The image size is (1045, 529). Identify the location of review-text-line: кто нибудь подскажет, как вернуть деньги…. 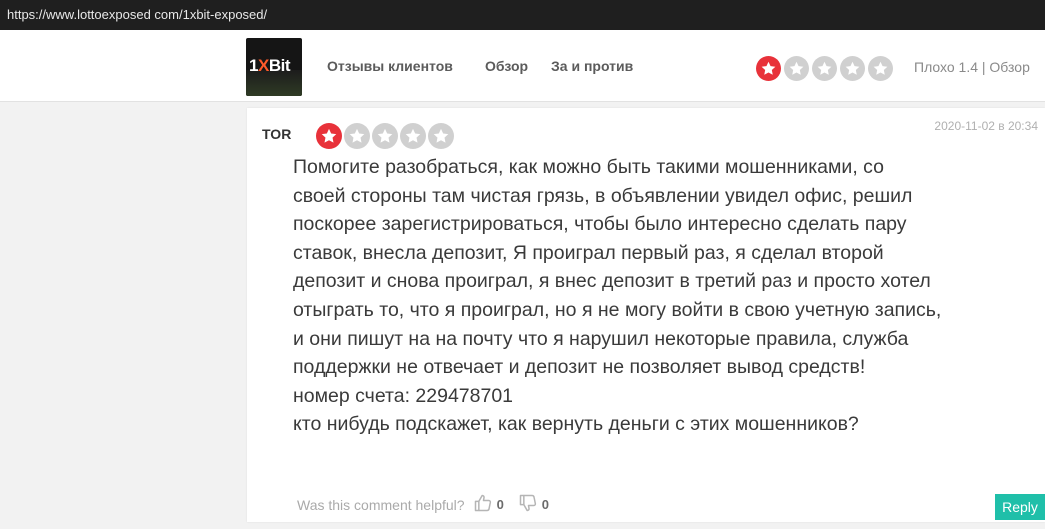
(576, 424).